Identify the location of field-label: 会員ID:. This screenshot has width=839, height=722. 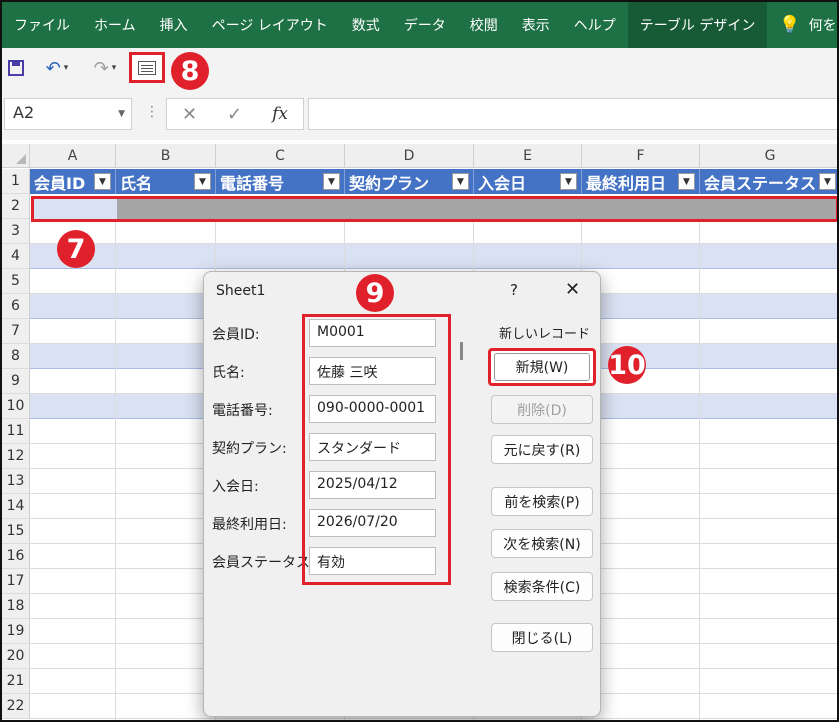
(236, 335).